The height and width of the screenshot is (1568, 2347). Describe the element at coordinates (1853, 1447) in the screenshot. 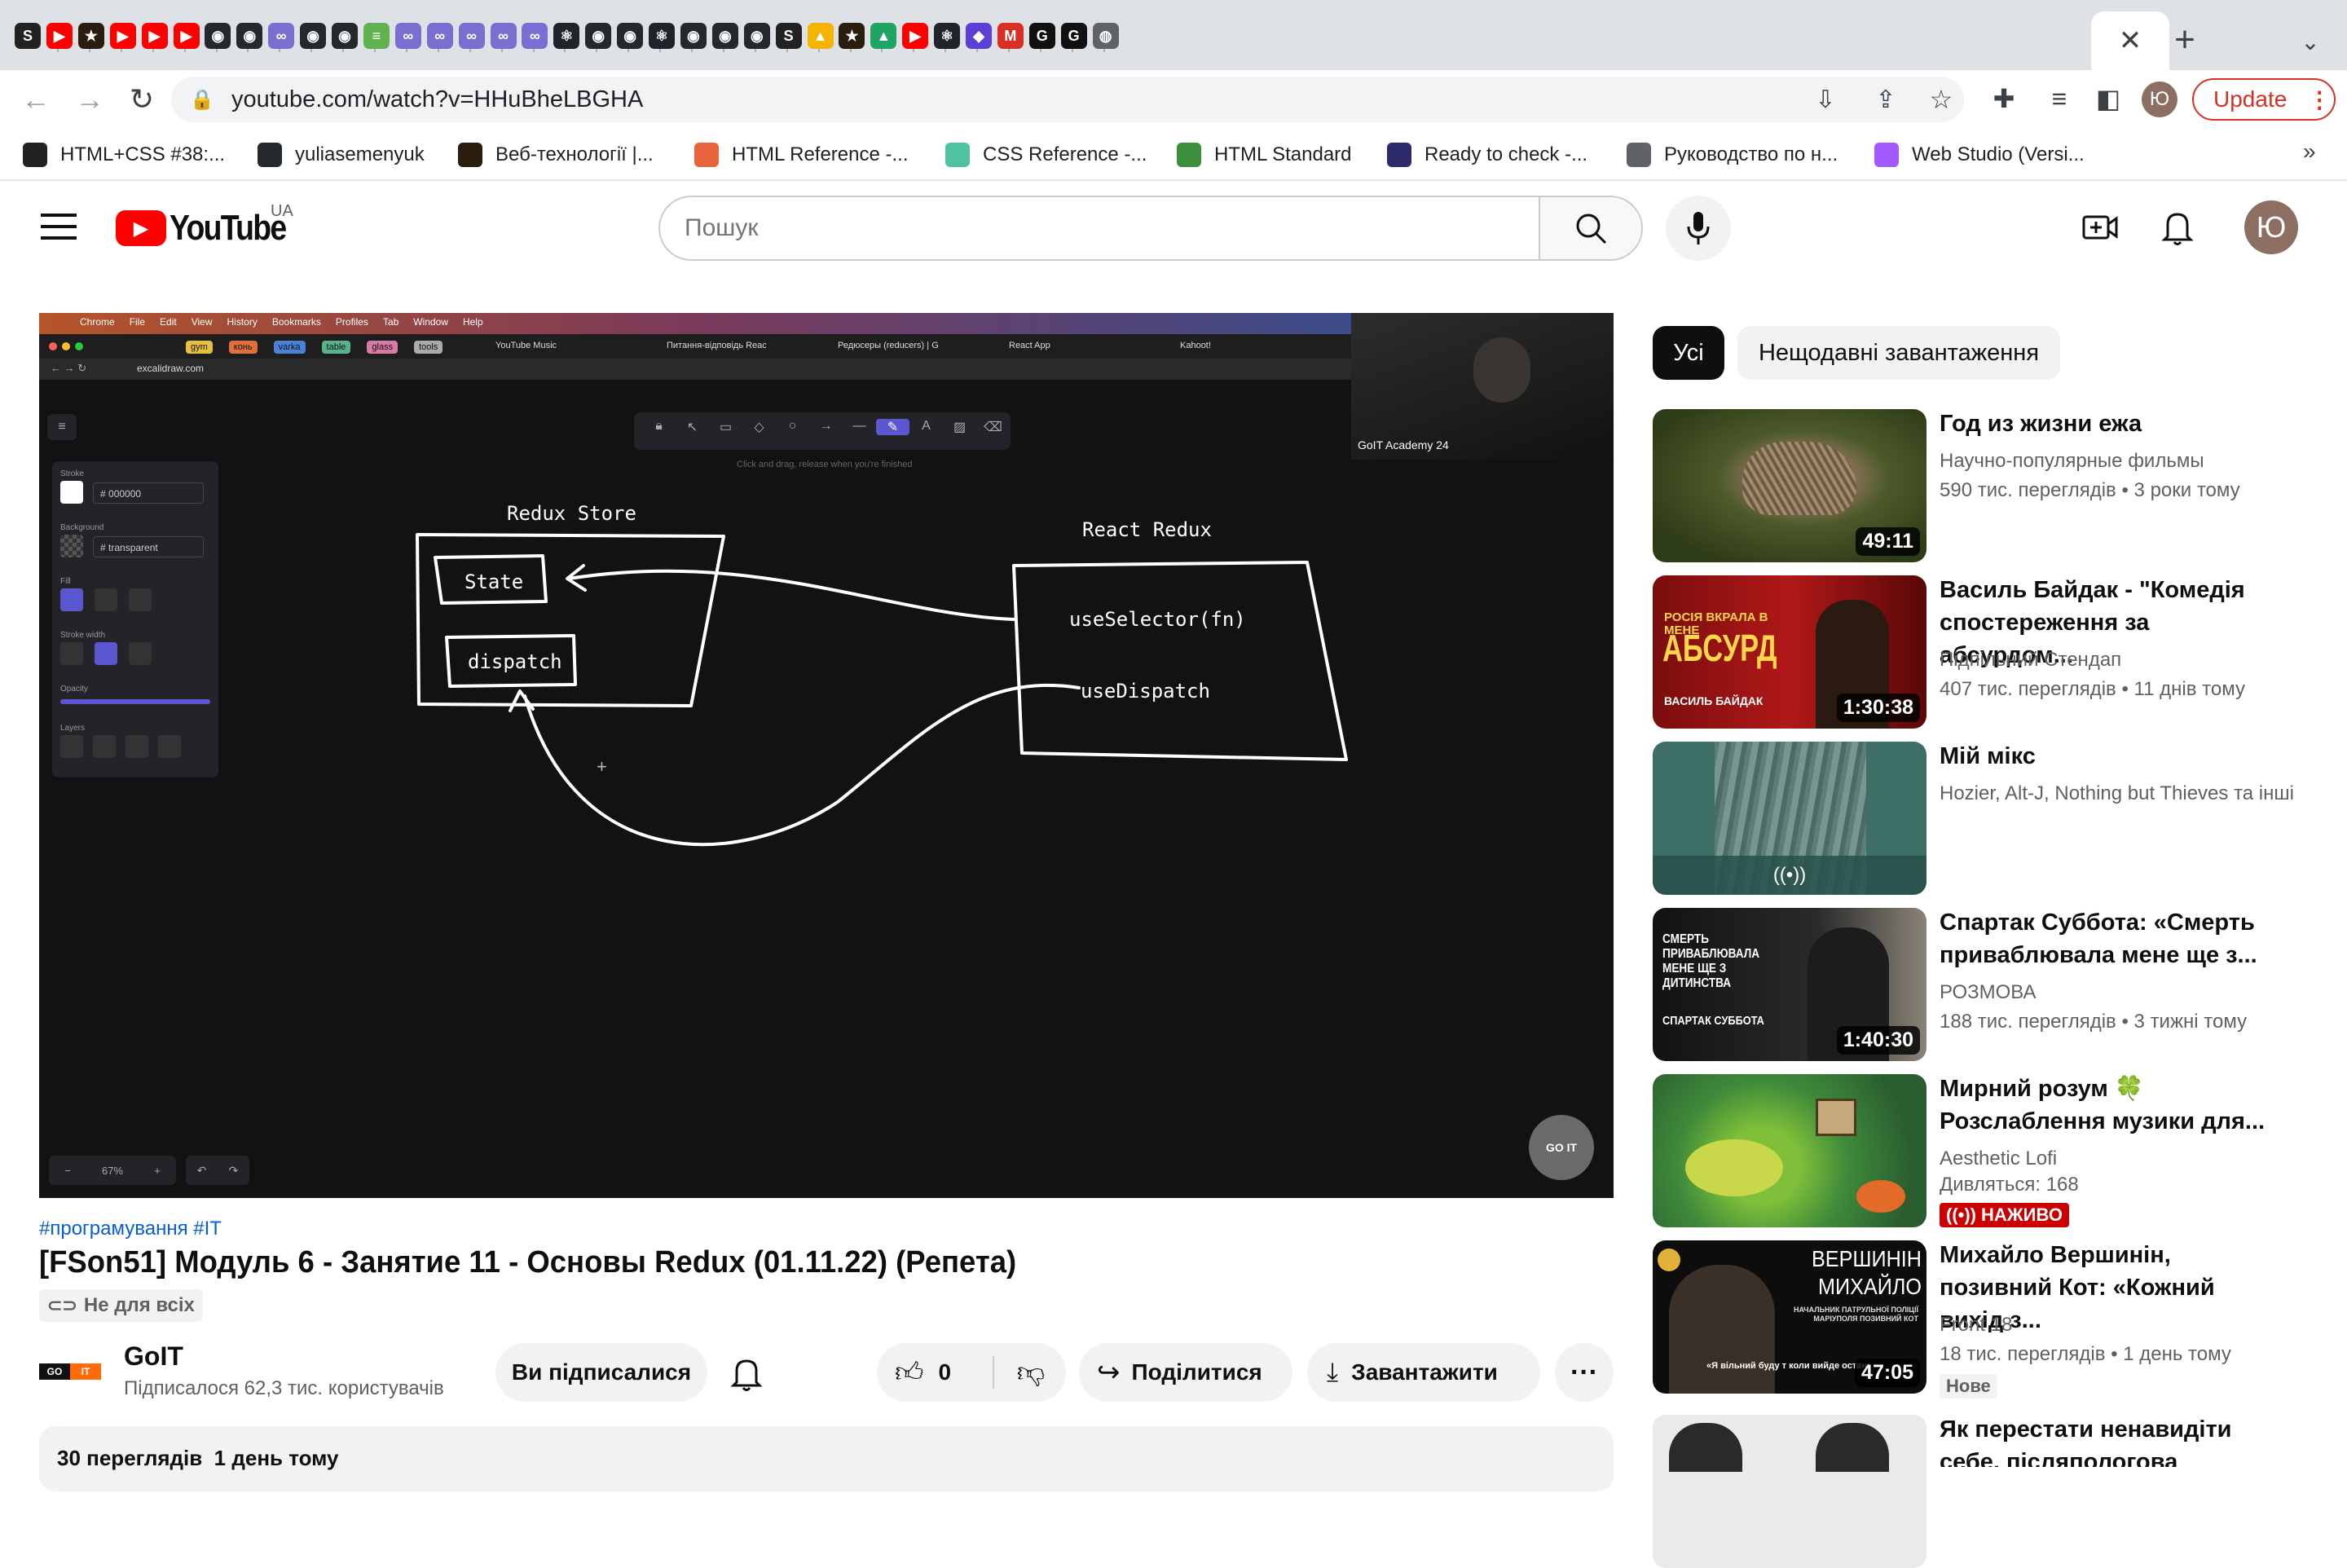

I see `podcast-guest-image` at that location.